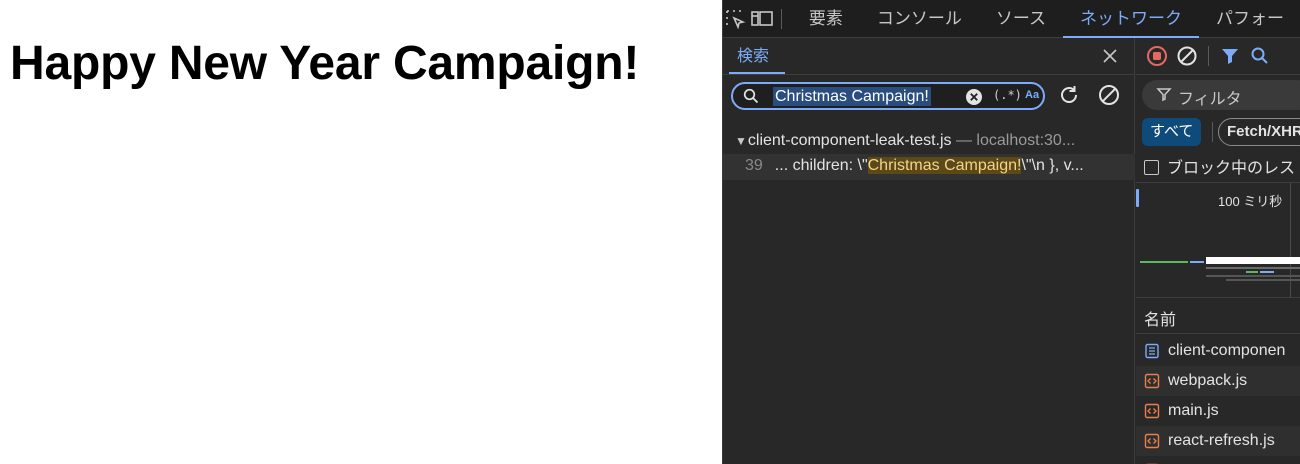  I want to click on result-line-number: 39, so click(754, 165).